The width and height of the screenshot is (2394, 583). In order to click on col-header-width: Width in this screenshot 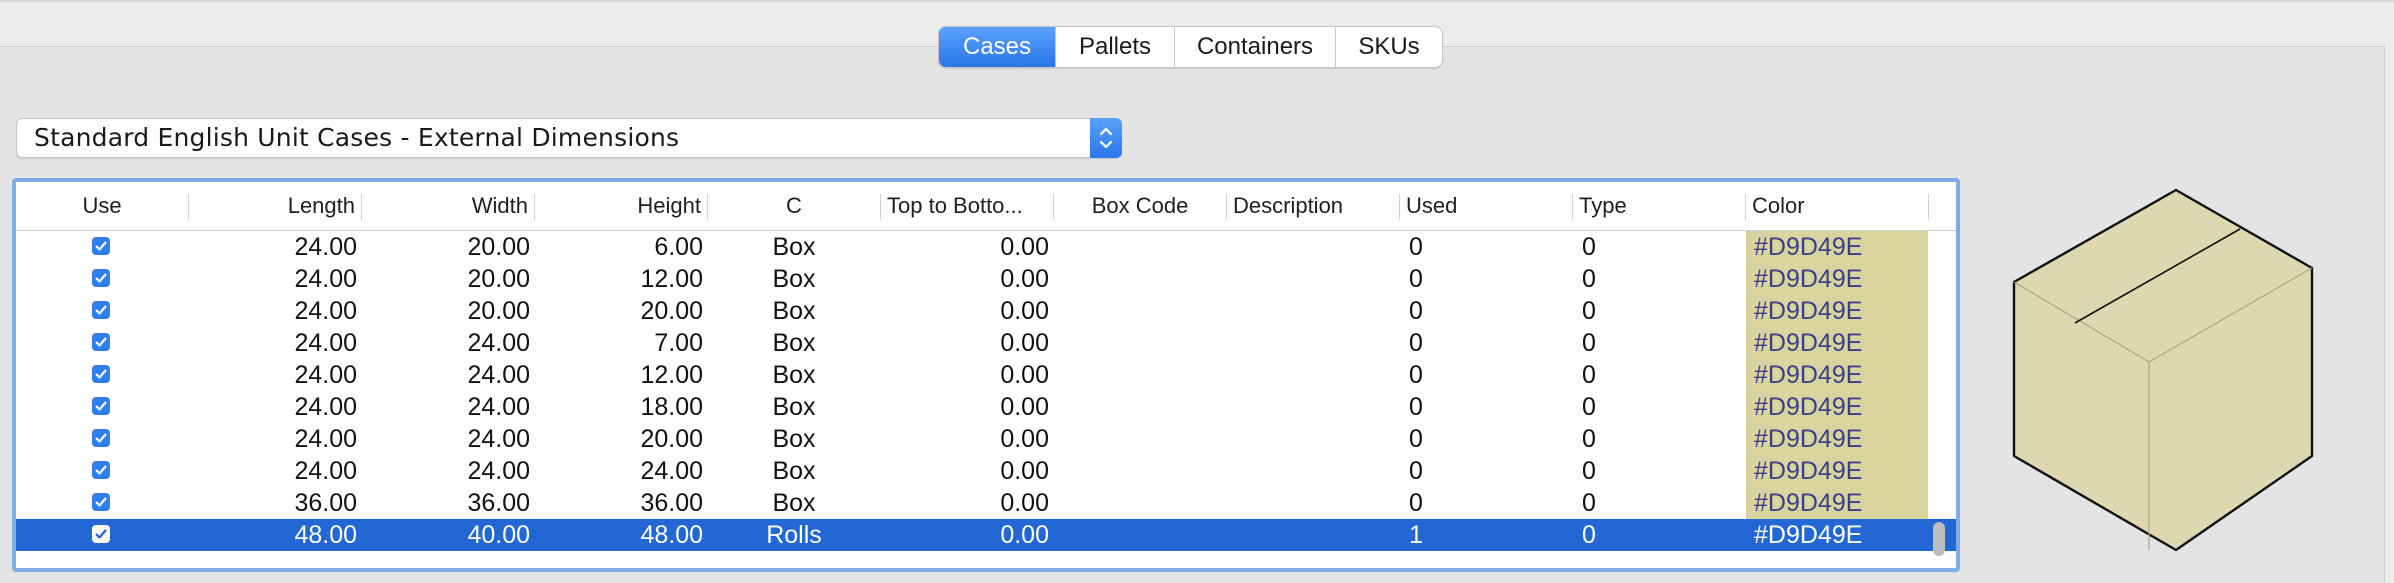, I will do `click(448, 206)`.